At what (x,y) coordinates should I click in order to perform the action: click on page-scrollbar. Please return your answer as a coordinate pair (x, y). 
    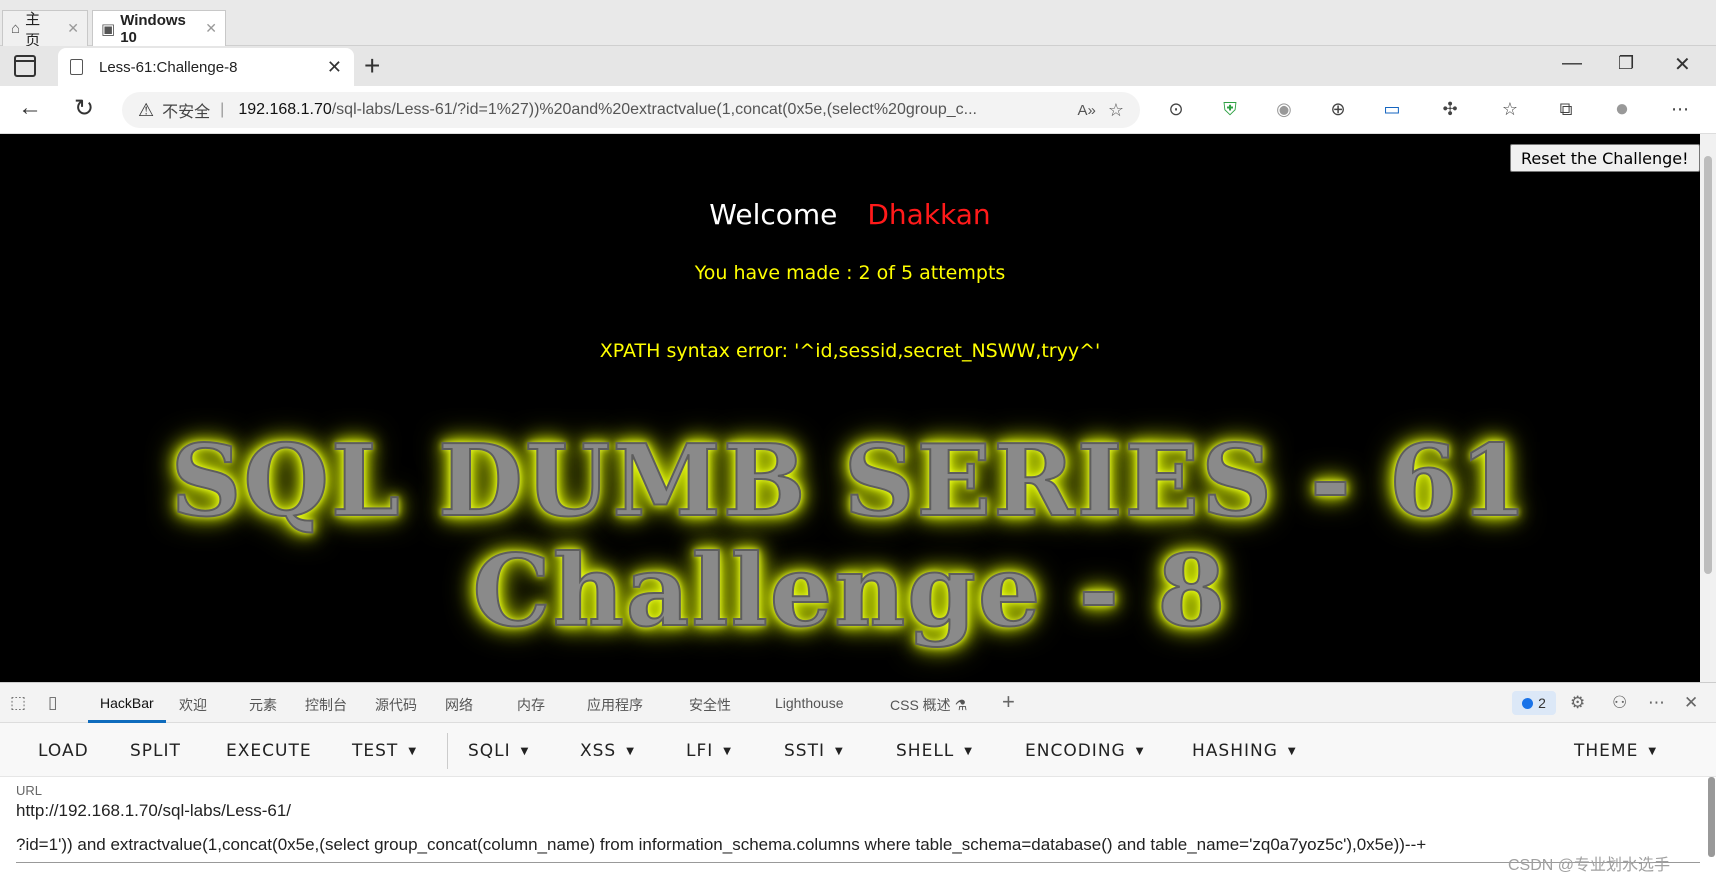
    Looking at the image, I should click on (1708, 408).